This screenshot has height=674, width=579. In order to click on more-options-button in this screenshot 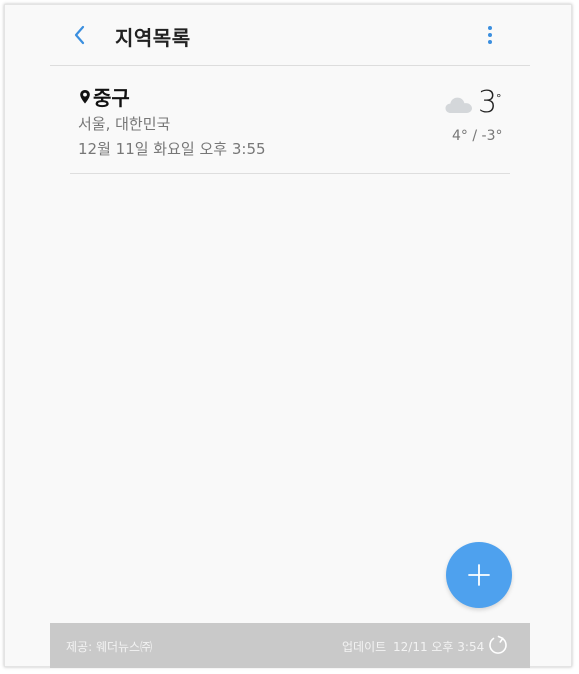, I will do `click(490, 35)`.